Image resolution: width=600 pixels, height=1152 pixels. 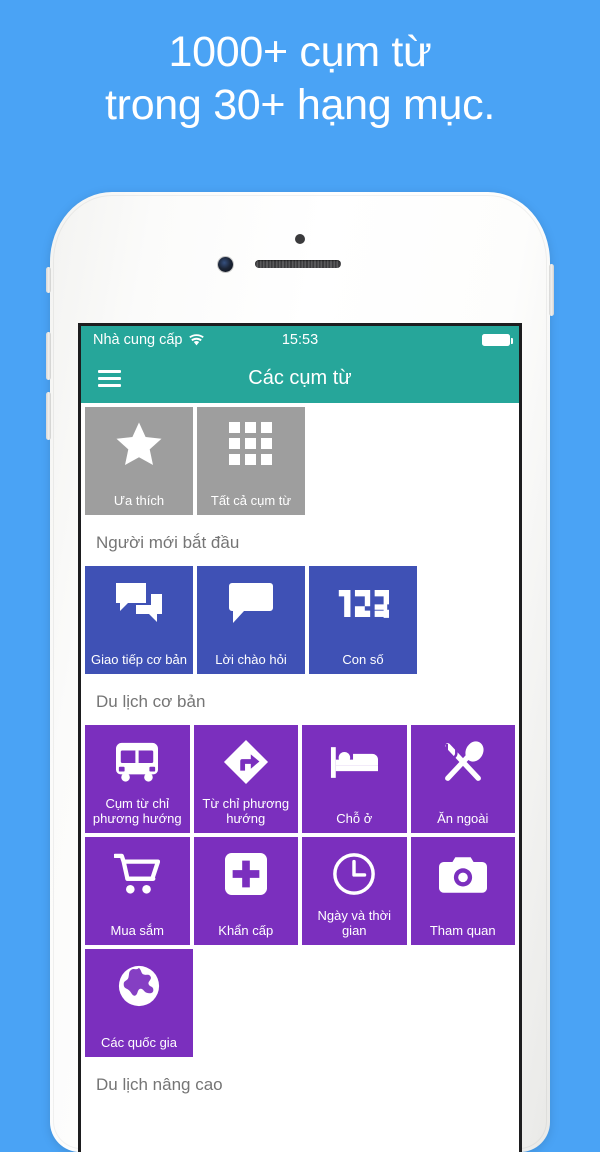 What do you see at coordinates (251, 603) in the screenshot?
I see `chat-bubble-icon` at bounding box center [251, 603].